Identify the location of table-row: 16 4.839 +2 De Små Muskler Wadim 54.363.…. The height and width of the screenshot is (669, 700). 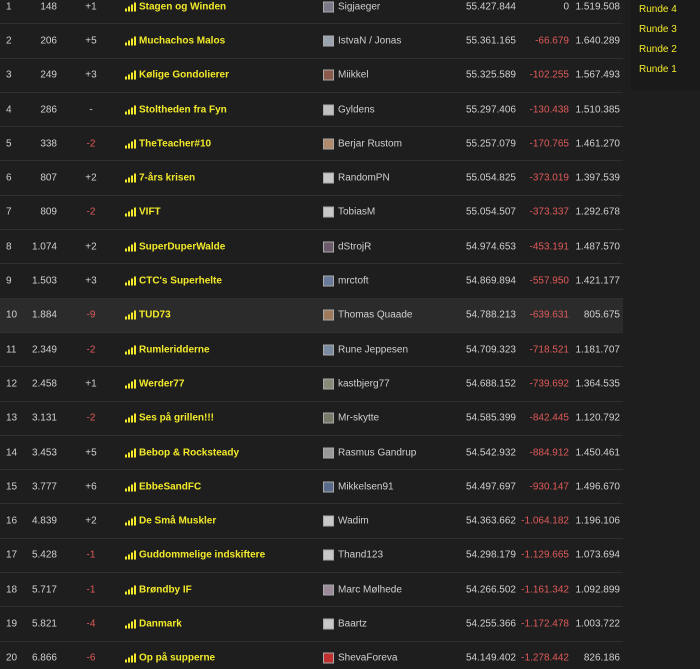
(311, 521).